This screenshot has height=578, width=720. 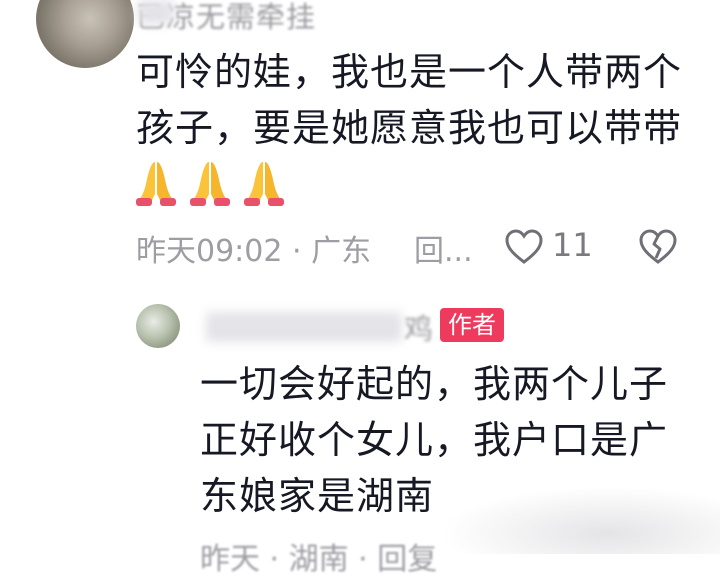 What do you see at coordinates (472, 325) in the screenshot?
I see `author-badge: 作者` at bounding box center [472, 325].